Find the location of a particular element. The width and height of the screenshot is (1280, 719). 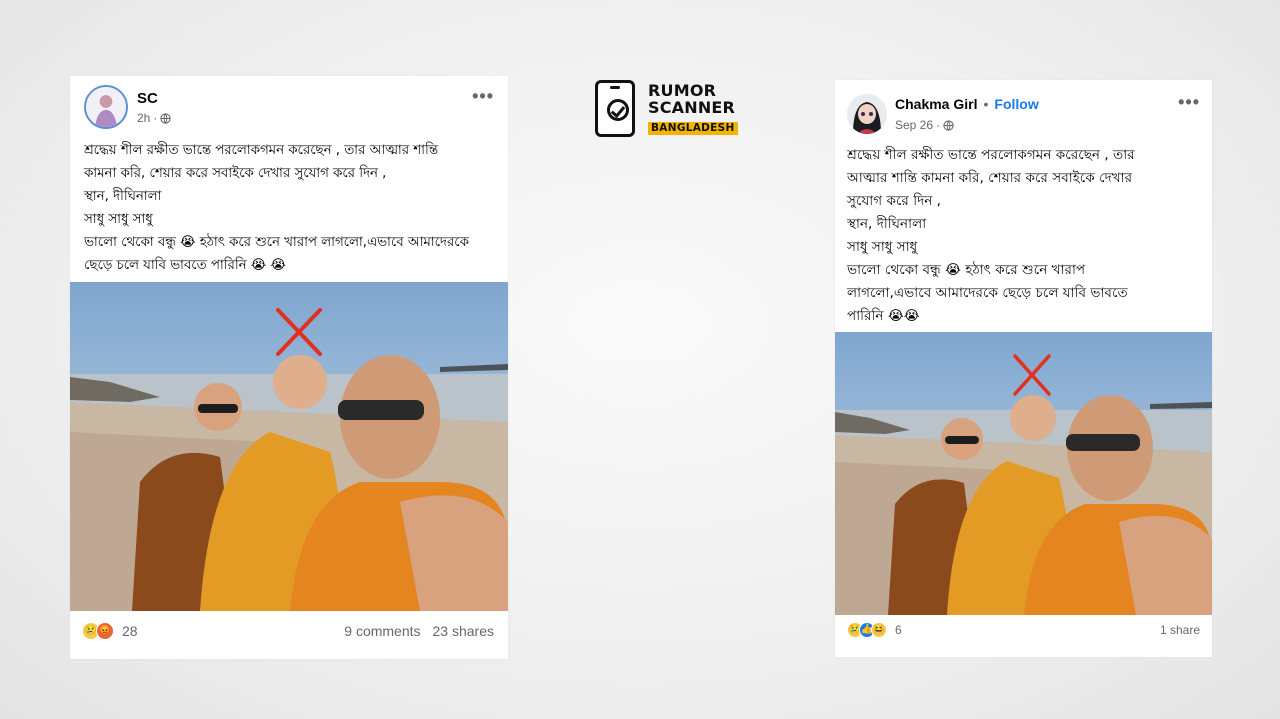

shares-count: 1 share is located at coordinates (1180, 630).